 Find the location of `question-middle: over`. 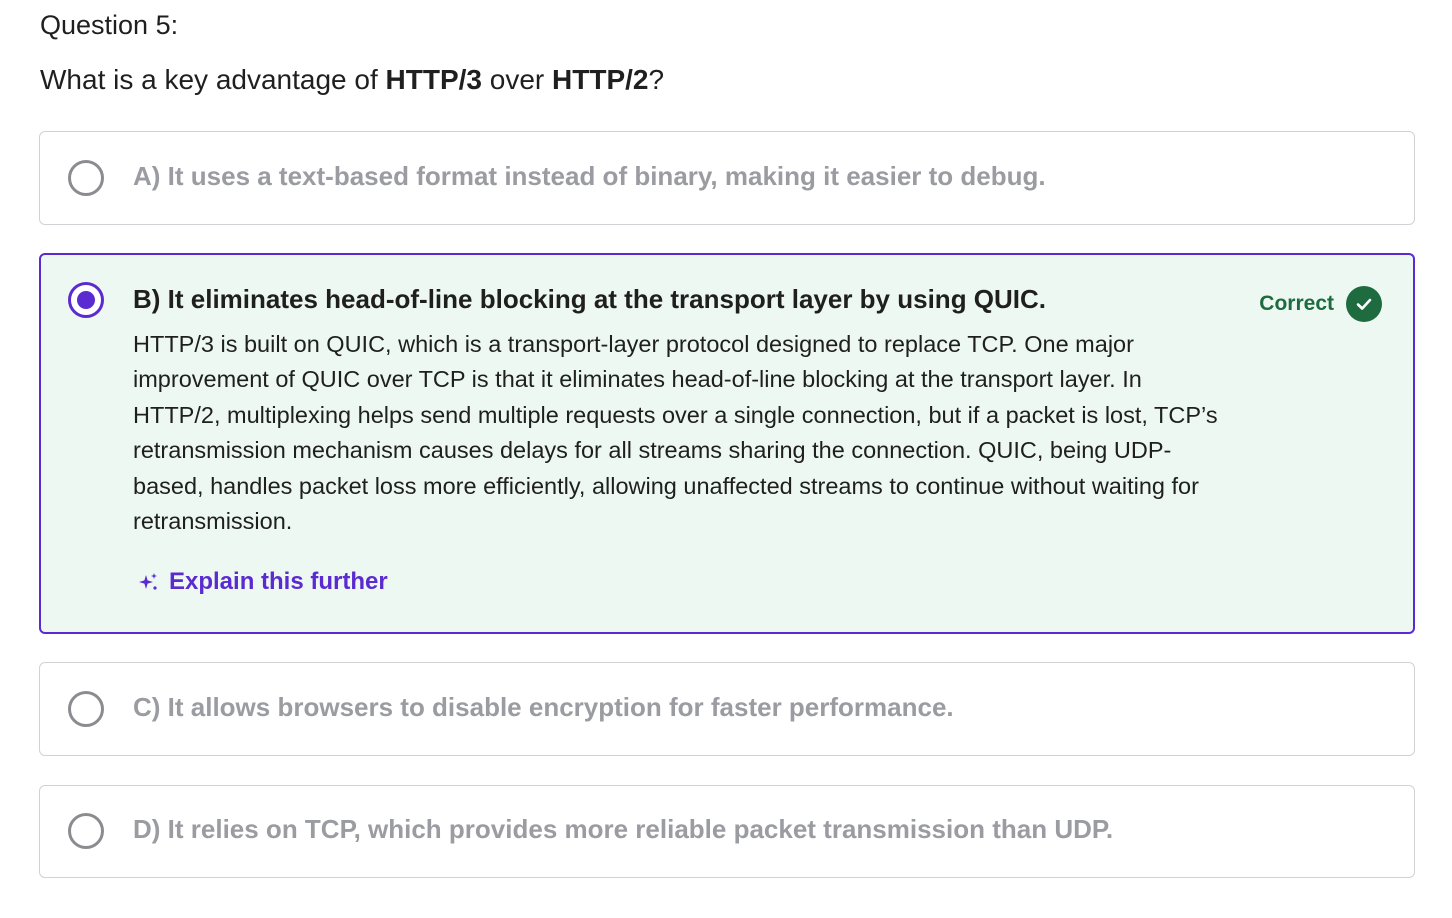

question-middle: over is located at coordinates (517, 79).